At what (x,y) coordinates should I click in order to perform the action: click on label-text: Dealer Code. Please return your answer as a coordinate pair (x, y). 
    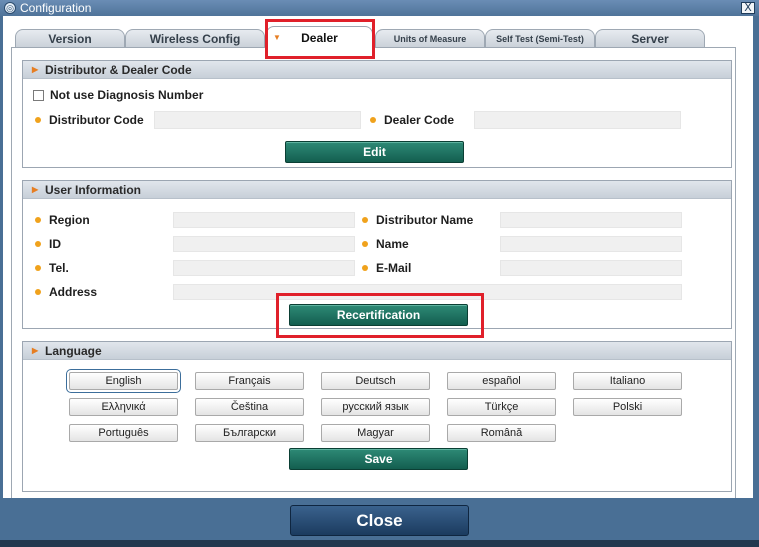
    Looking at the image, I should click on (419, 120).